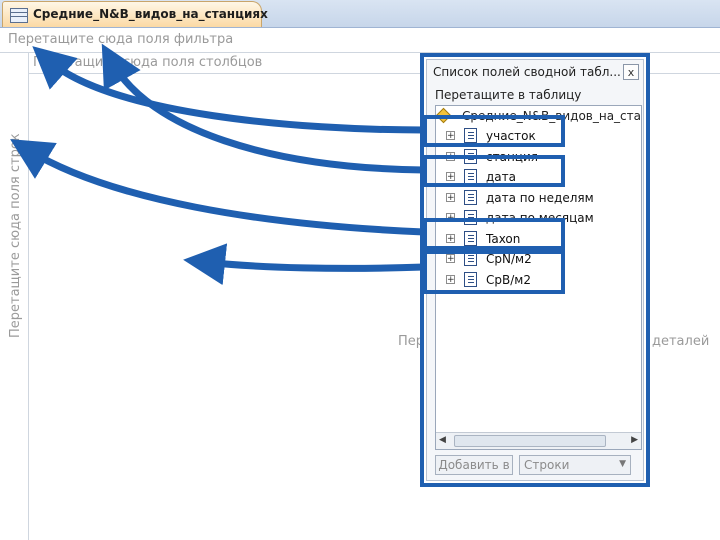 The image size is (720, 540). I want to click on highlight-box-measures, so click(494, 272).